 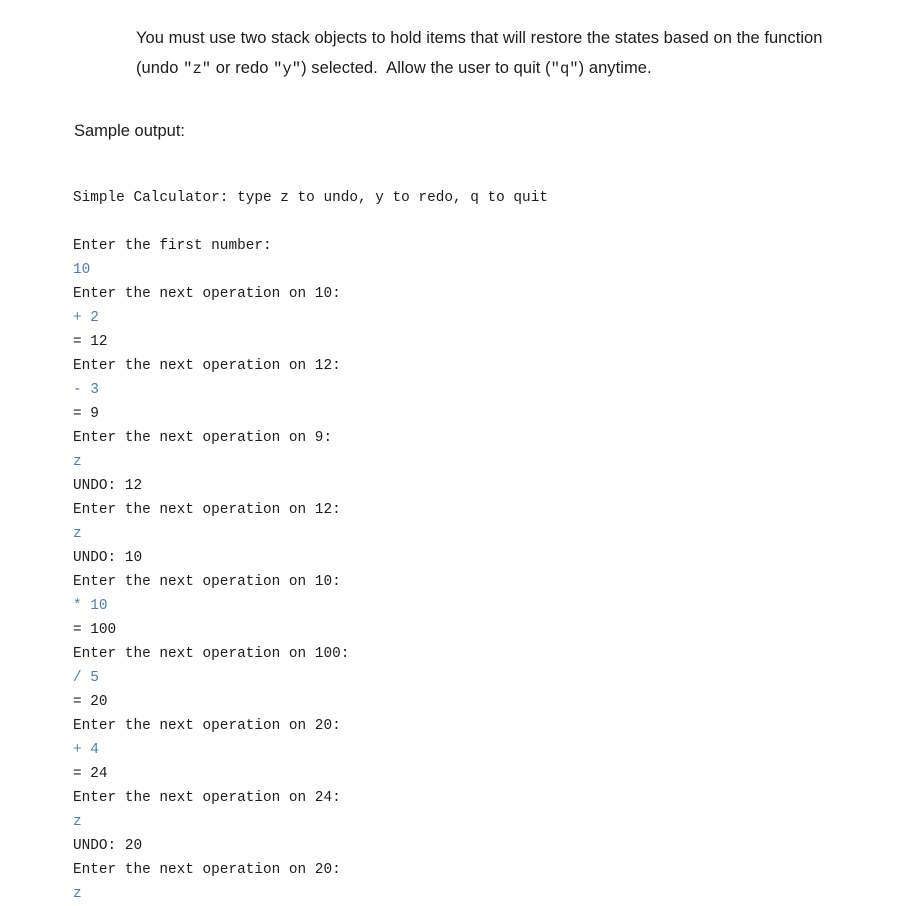 What do you see at coordinates (207, 798) in the screenshot?
I see `console-output-line: Enter the next operation on 24:` at bounding box center [207, 798].